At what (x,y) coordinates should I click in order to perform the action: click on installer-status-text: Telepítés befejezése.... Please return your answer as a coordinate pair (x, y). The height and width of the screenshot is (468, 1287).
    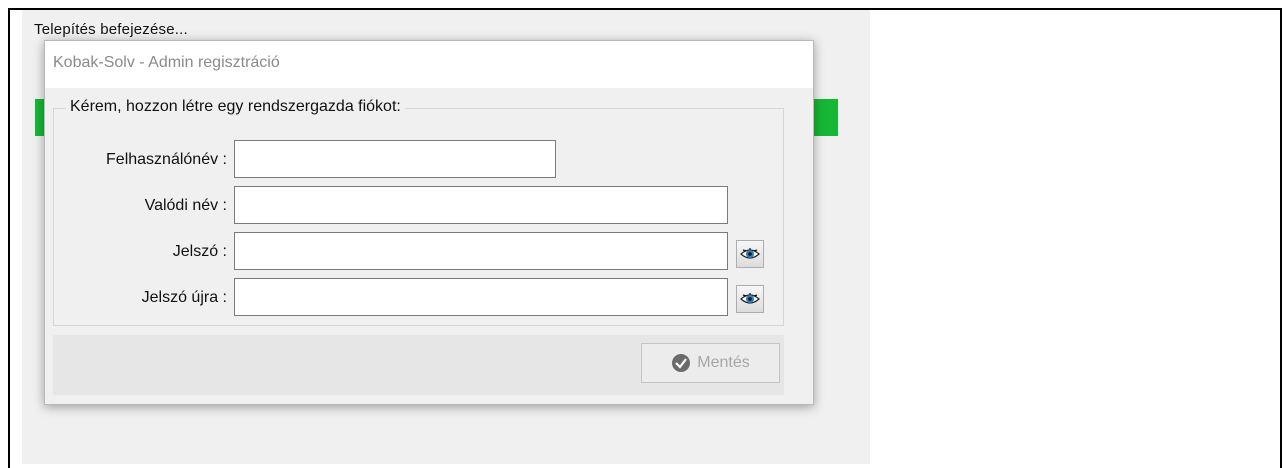
    Looking at the image, I should click on (111, 29).